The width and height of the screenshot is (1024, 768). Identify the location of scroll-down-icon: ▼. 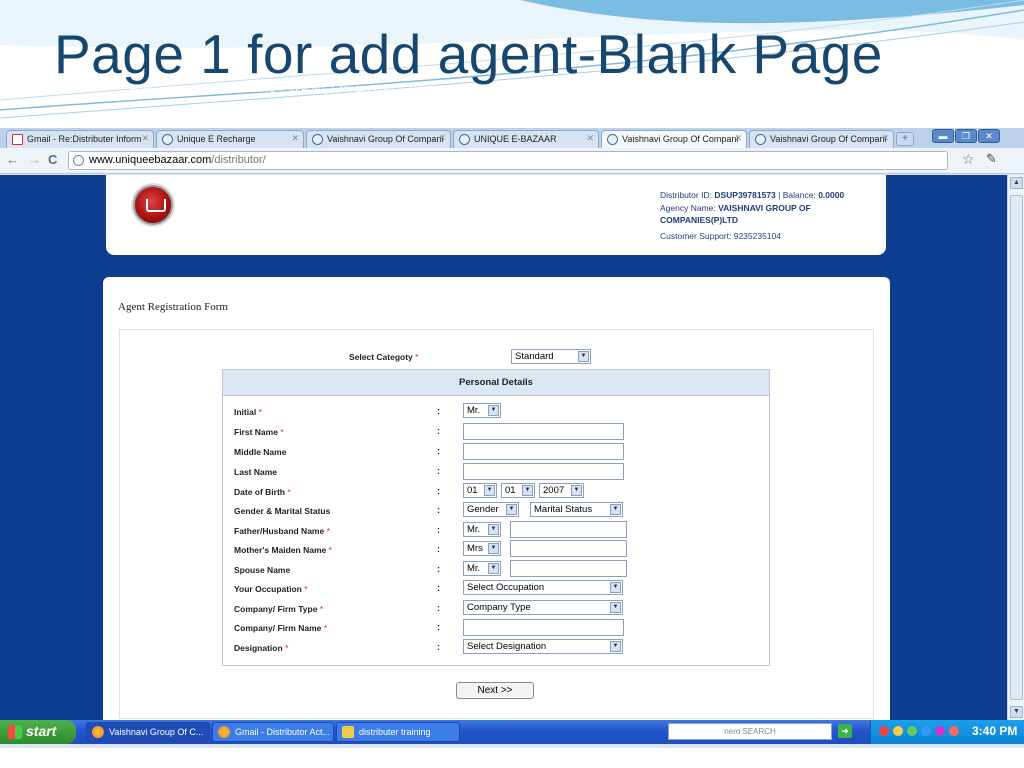
(1016, 712).